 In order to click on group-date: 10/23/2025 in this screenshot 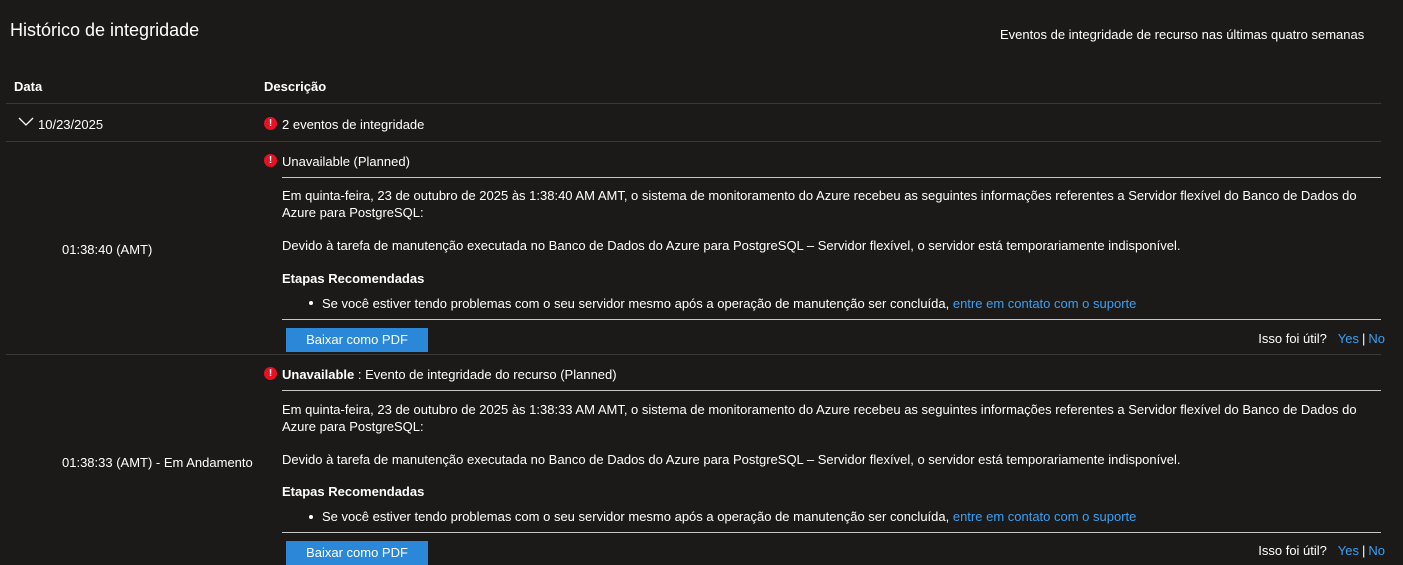, I will do `click(71, 124)`.